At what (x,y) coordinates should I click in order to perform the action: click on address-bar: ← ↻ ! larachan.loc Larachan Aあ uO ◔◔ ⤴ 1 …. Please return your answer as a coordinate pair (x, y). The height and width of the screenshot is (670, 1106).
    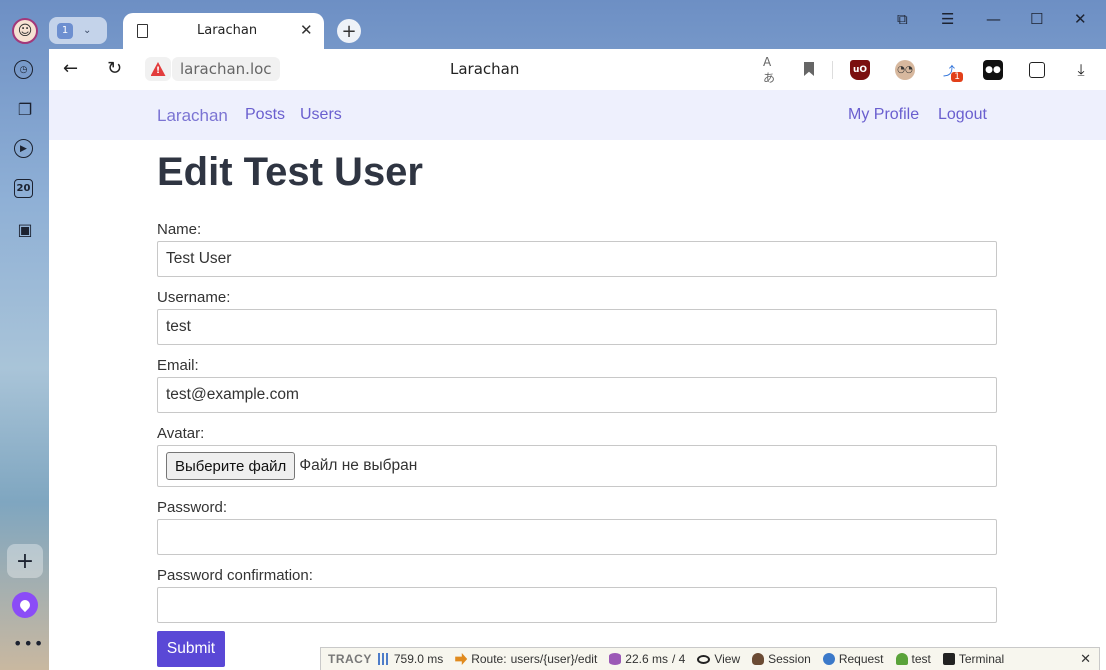
    Looking at the image, I should click on (577, 69).